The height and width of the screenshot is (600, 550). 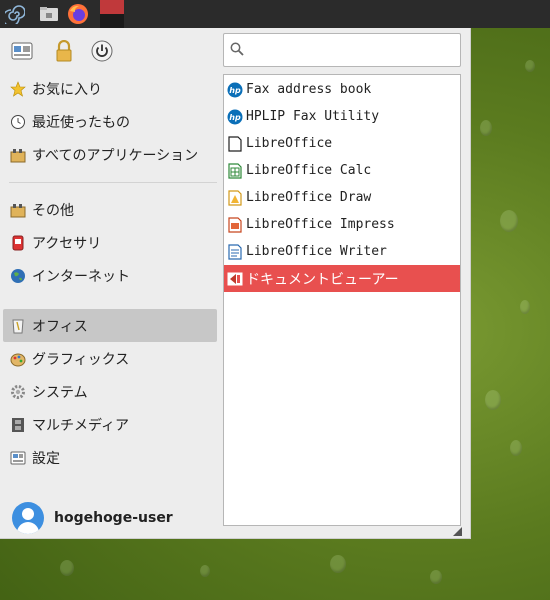 I want to click on taskbar, so click(x=275, y=14).